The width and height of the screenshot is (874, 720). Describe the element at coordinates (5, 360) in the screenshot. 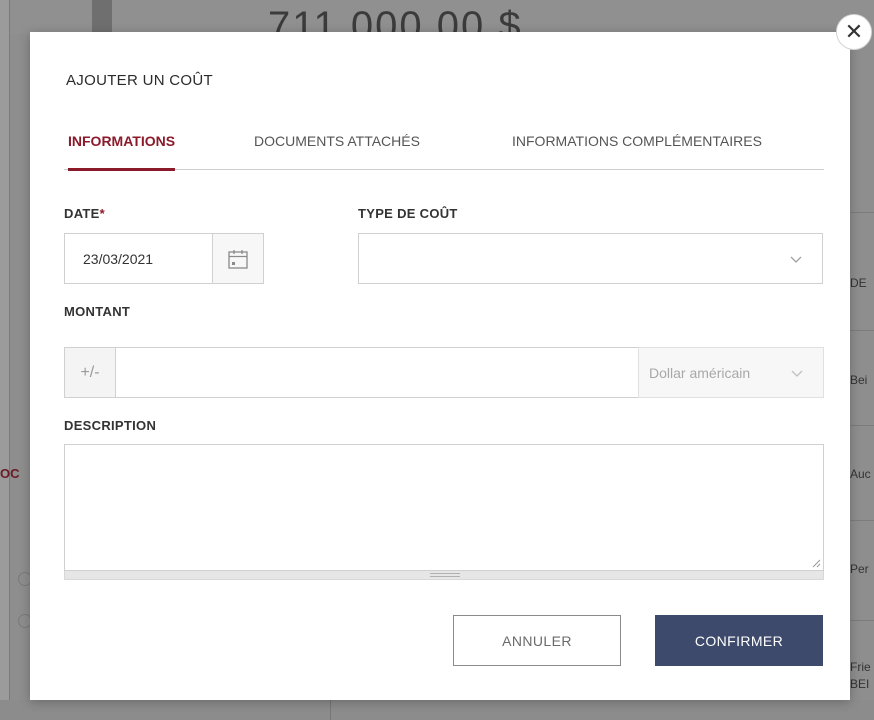

I see `background-left-column` at that location.